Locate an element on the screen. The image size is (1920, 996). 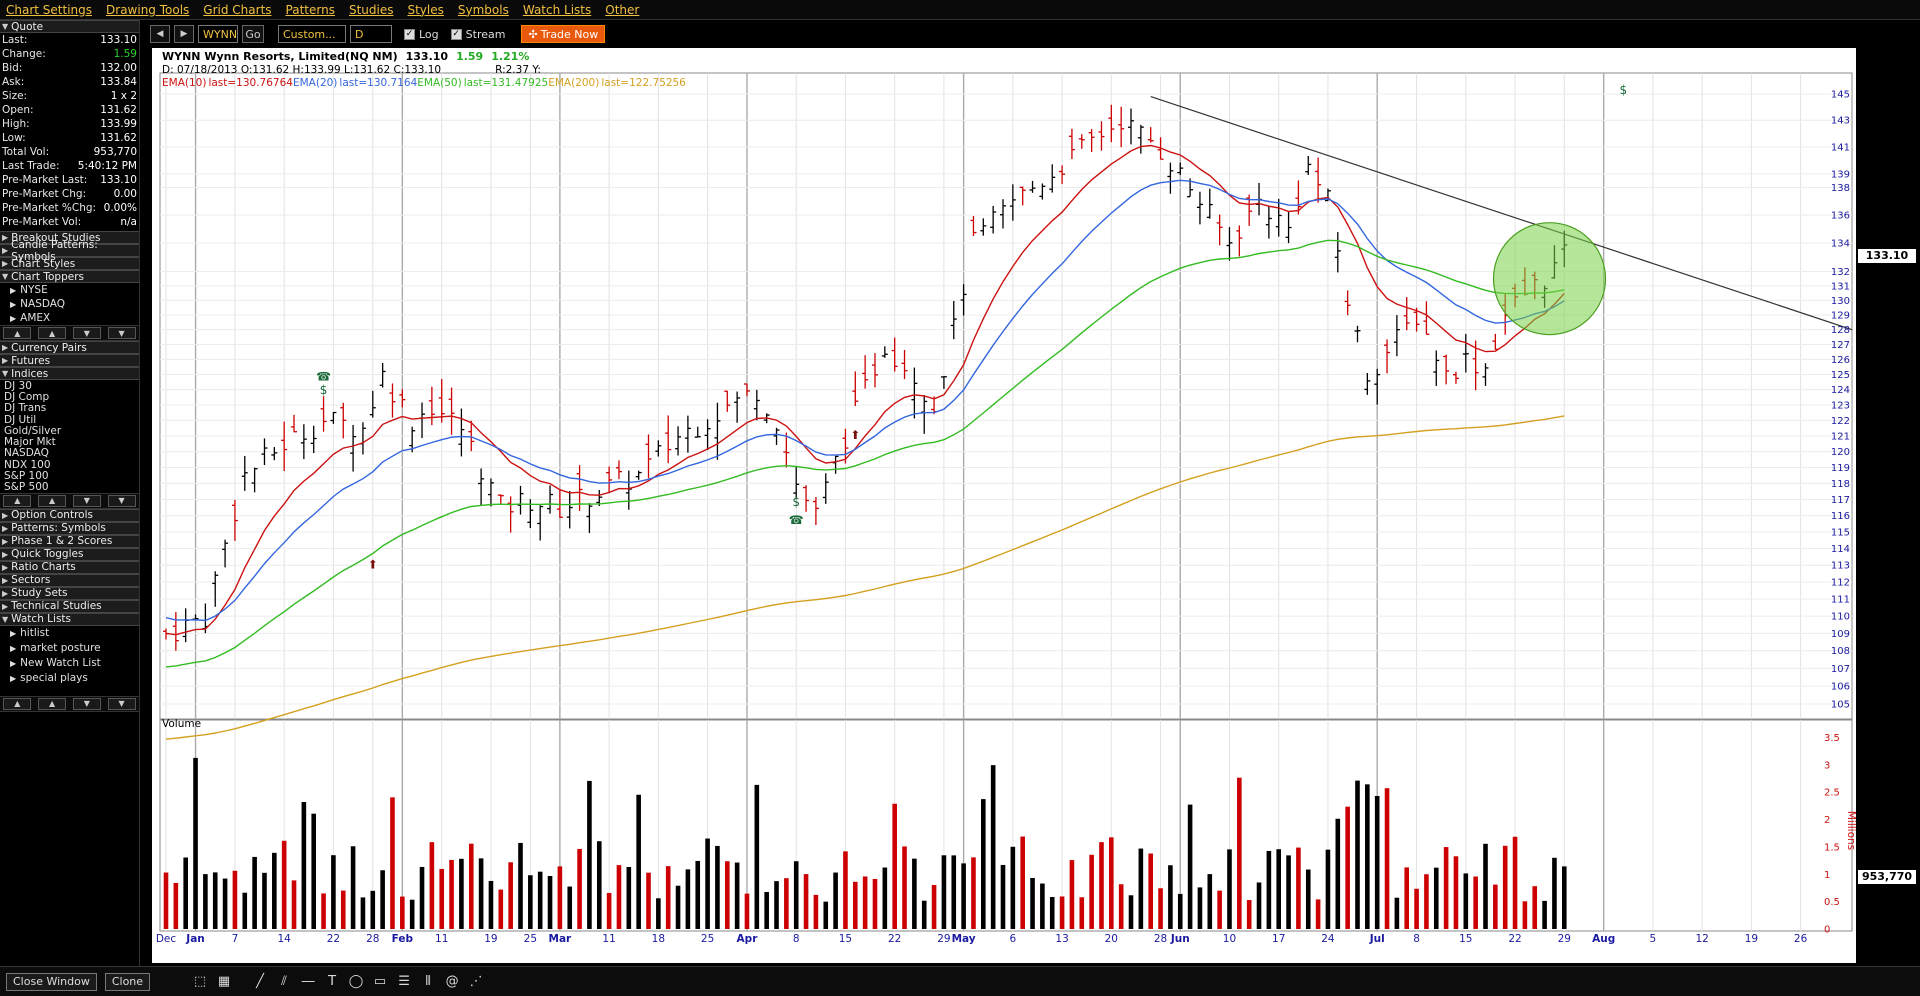
horizontal-line-icon: ― is located at coordinates (308, 982).